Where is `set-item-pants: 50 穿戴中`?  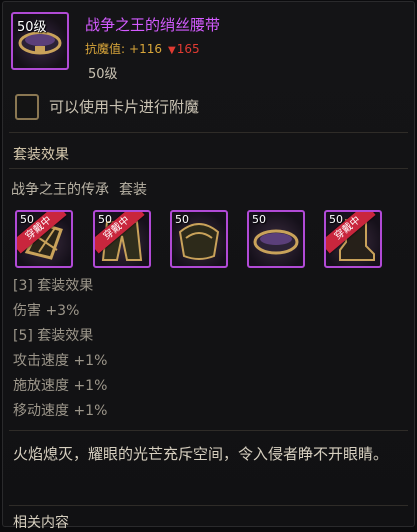 set-item-pants: 50 穿戴中 is located at coordinates (122, 239).